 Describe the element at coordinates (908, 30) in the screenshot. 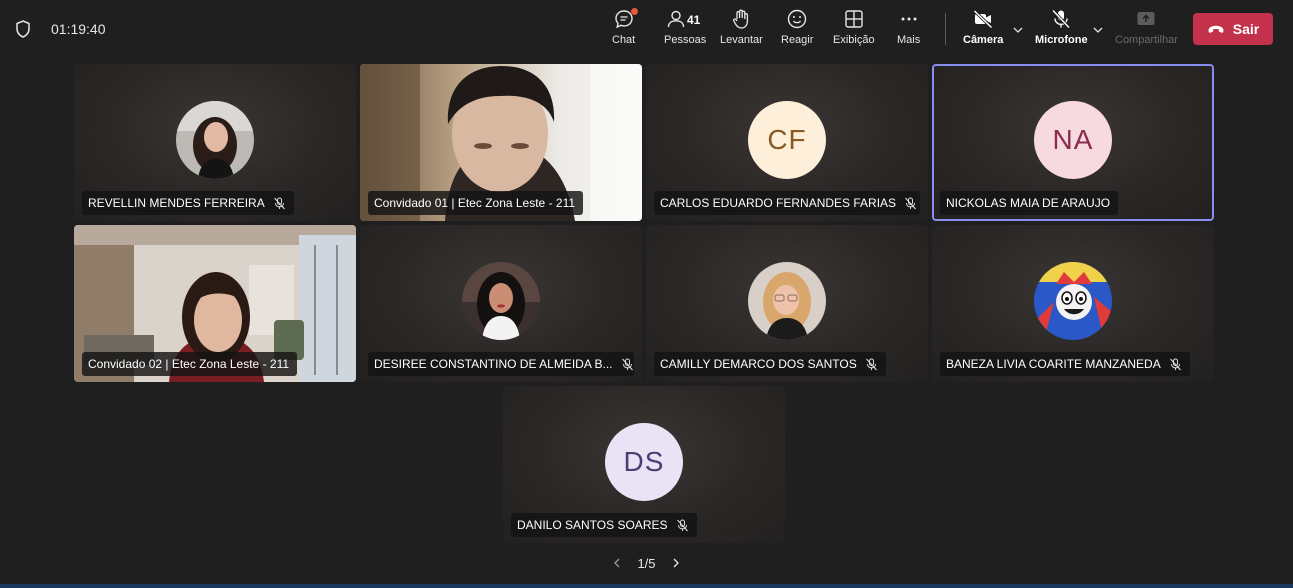

I see `more-button: Mais` at that location.